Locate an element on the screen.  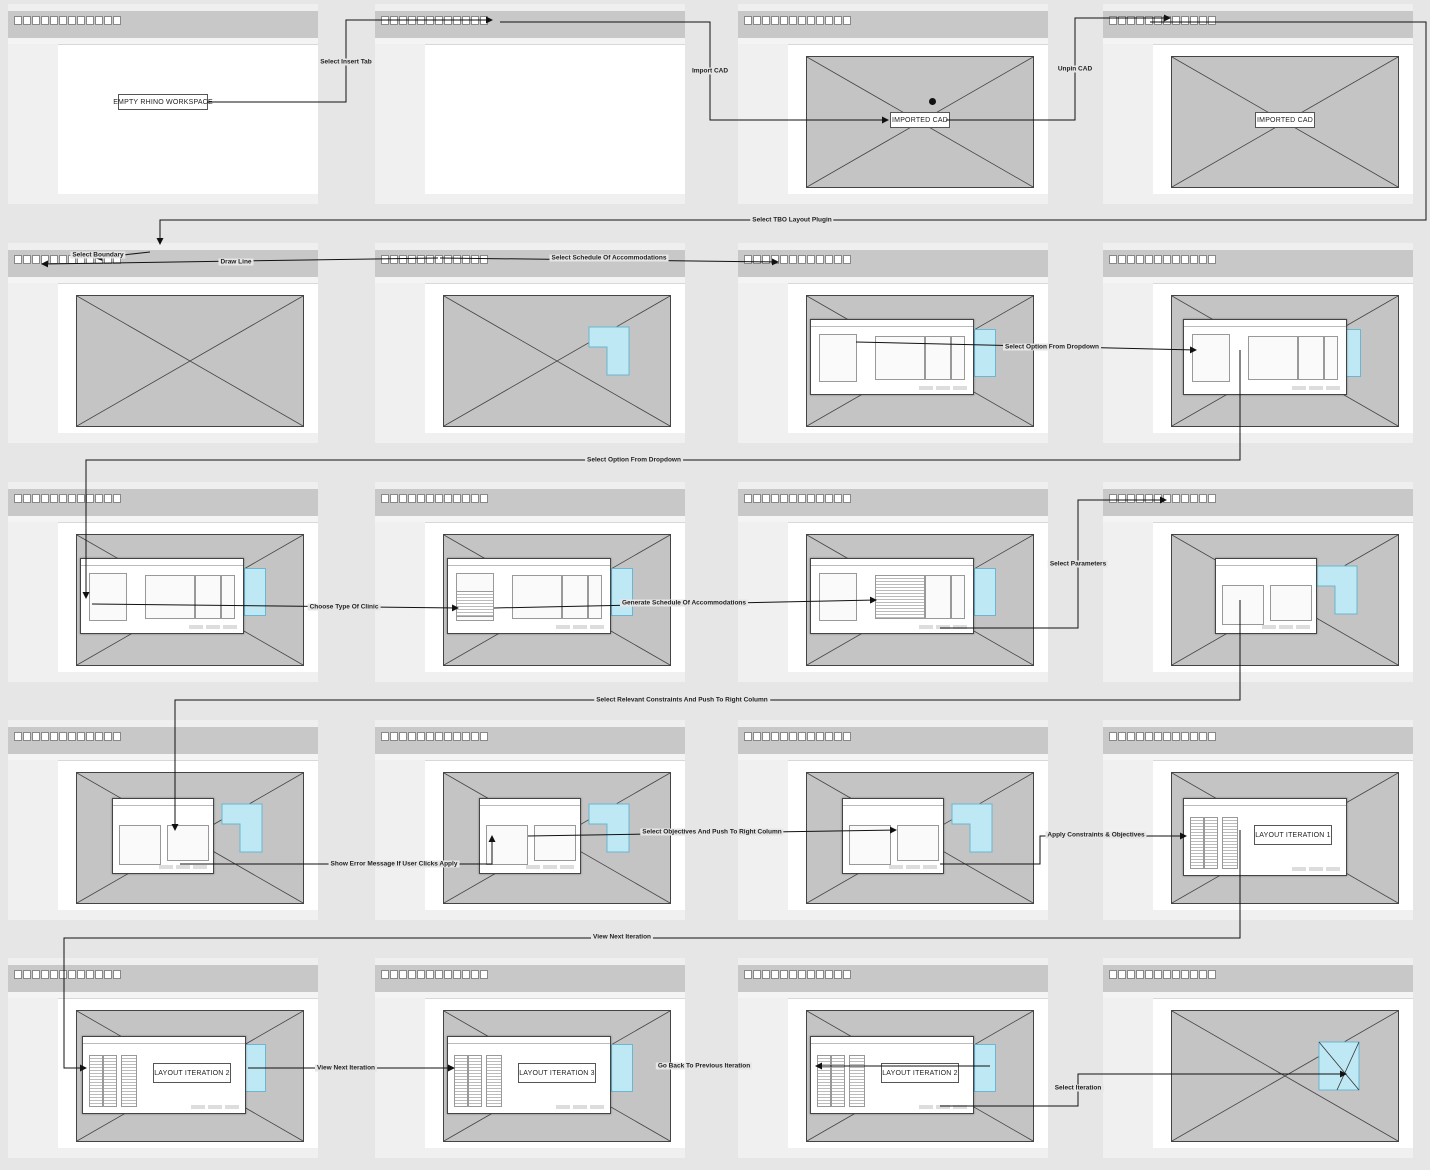
plugin-dialog: LAYOUT ITERATION 2 is located at coordinates (892, 1075).